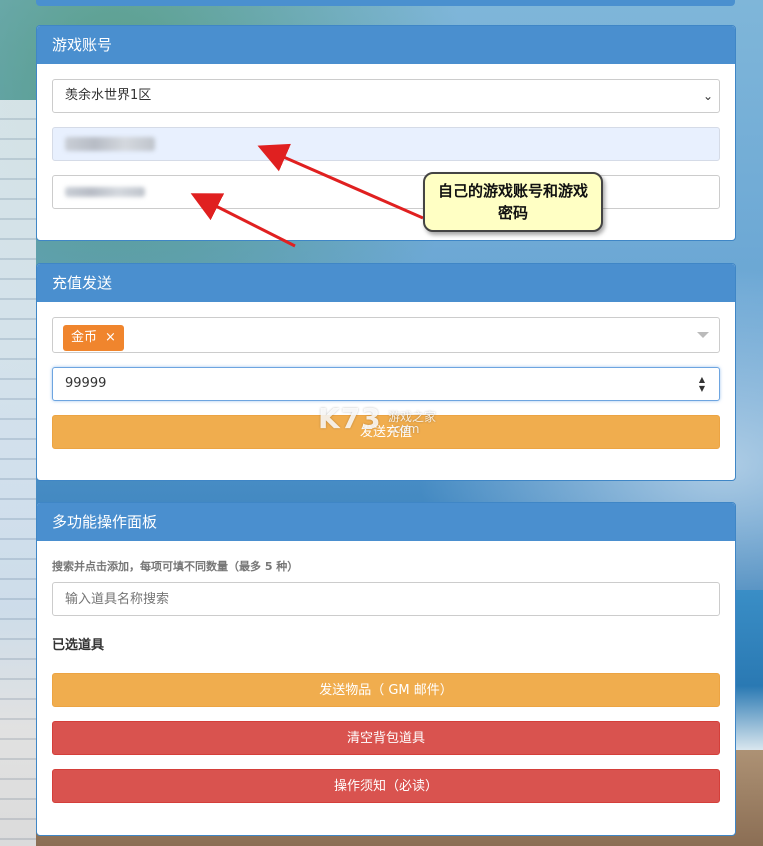 The height and width of the screenshot is (846, 763). I want to click on send-recharge-button: 发送充值, so click(386, 432).